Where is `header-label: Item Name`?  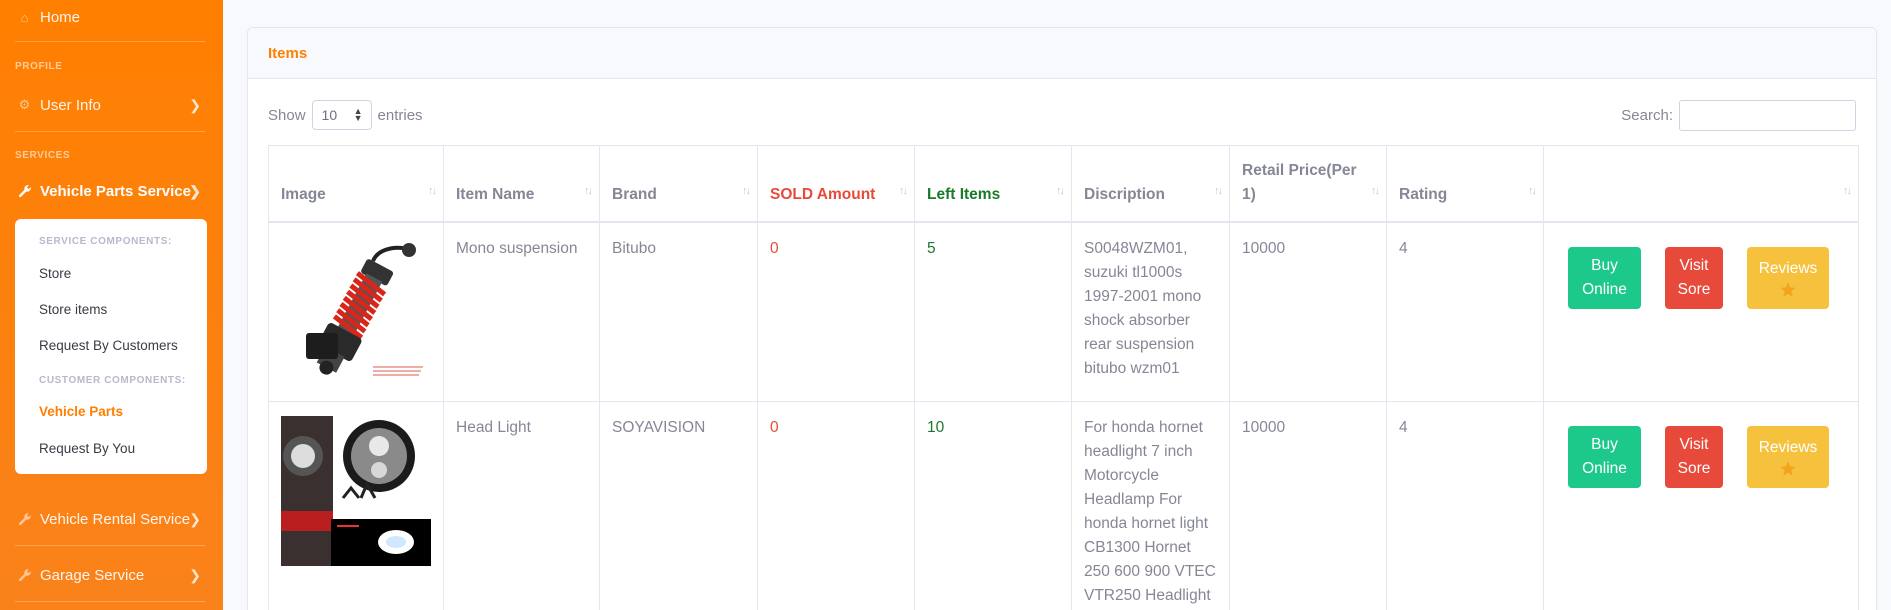 header-label: Item Name is located at coordinates (495, 194).